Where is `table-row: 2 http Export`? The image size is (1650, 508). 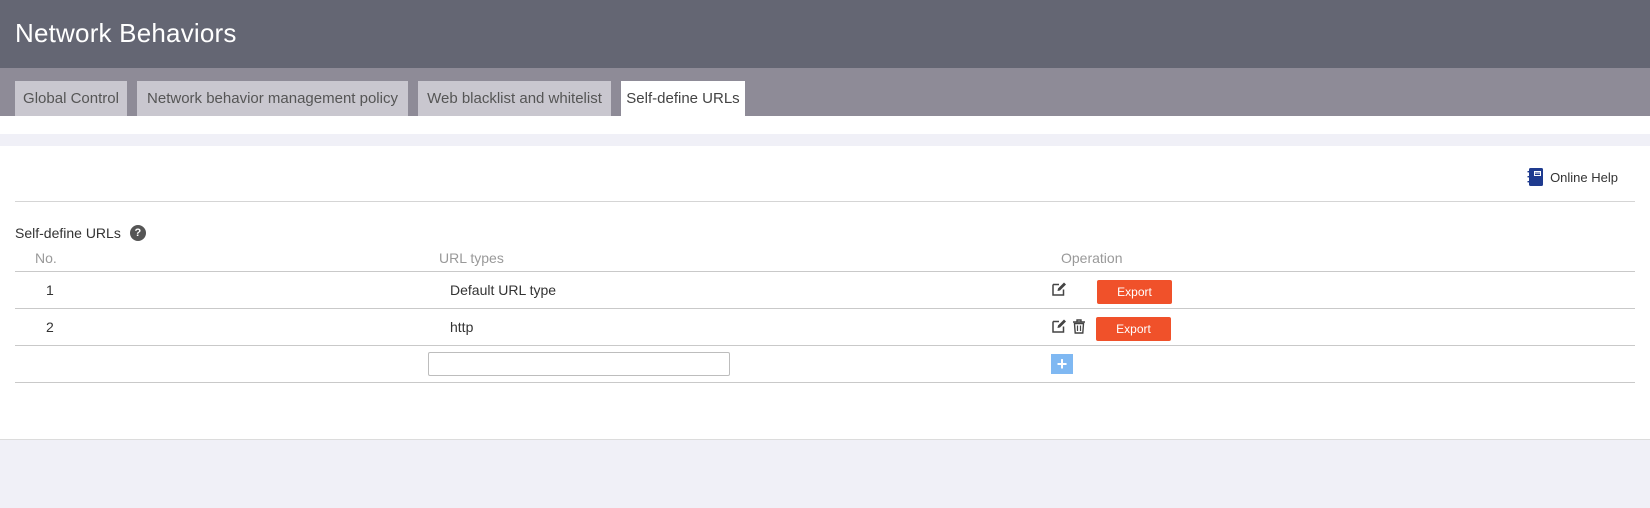 table-row: 2 http Export is located at coordinates (825, 327).